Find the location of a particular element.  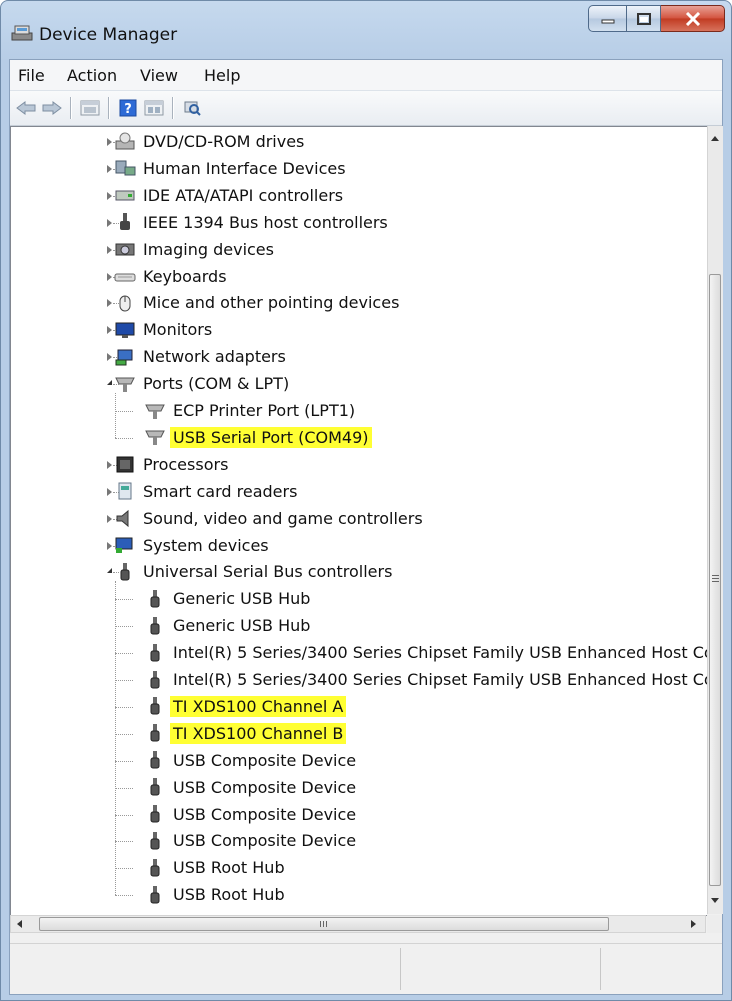

tree-device: USB Serial Port (COM49) is located at coordinates (258, 437).